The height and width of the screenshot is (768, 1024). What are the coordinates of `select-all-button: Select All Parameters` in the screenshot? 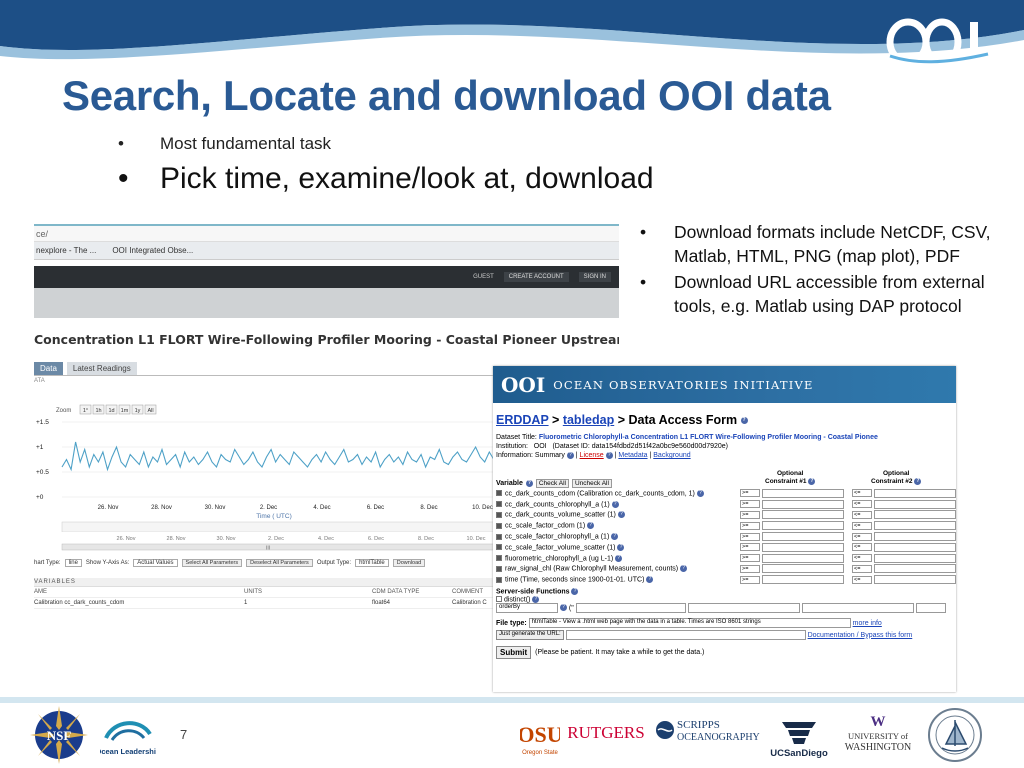 It's located at (212, 563).